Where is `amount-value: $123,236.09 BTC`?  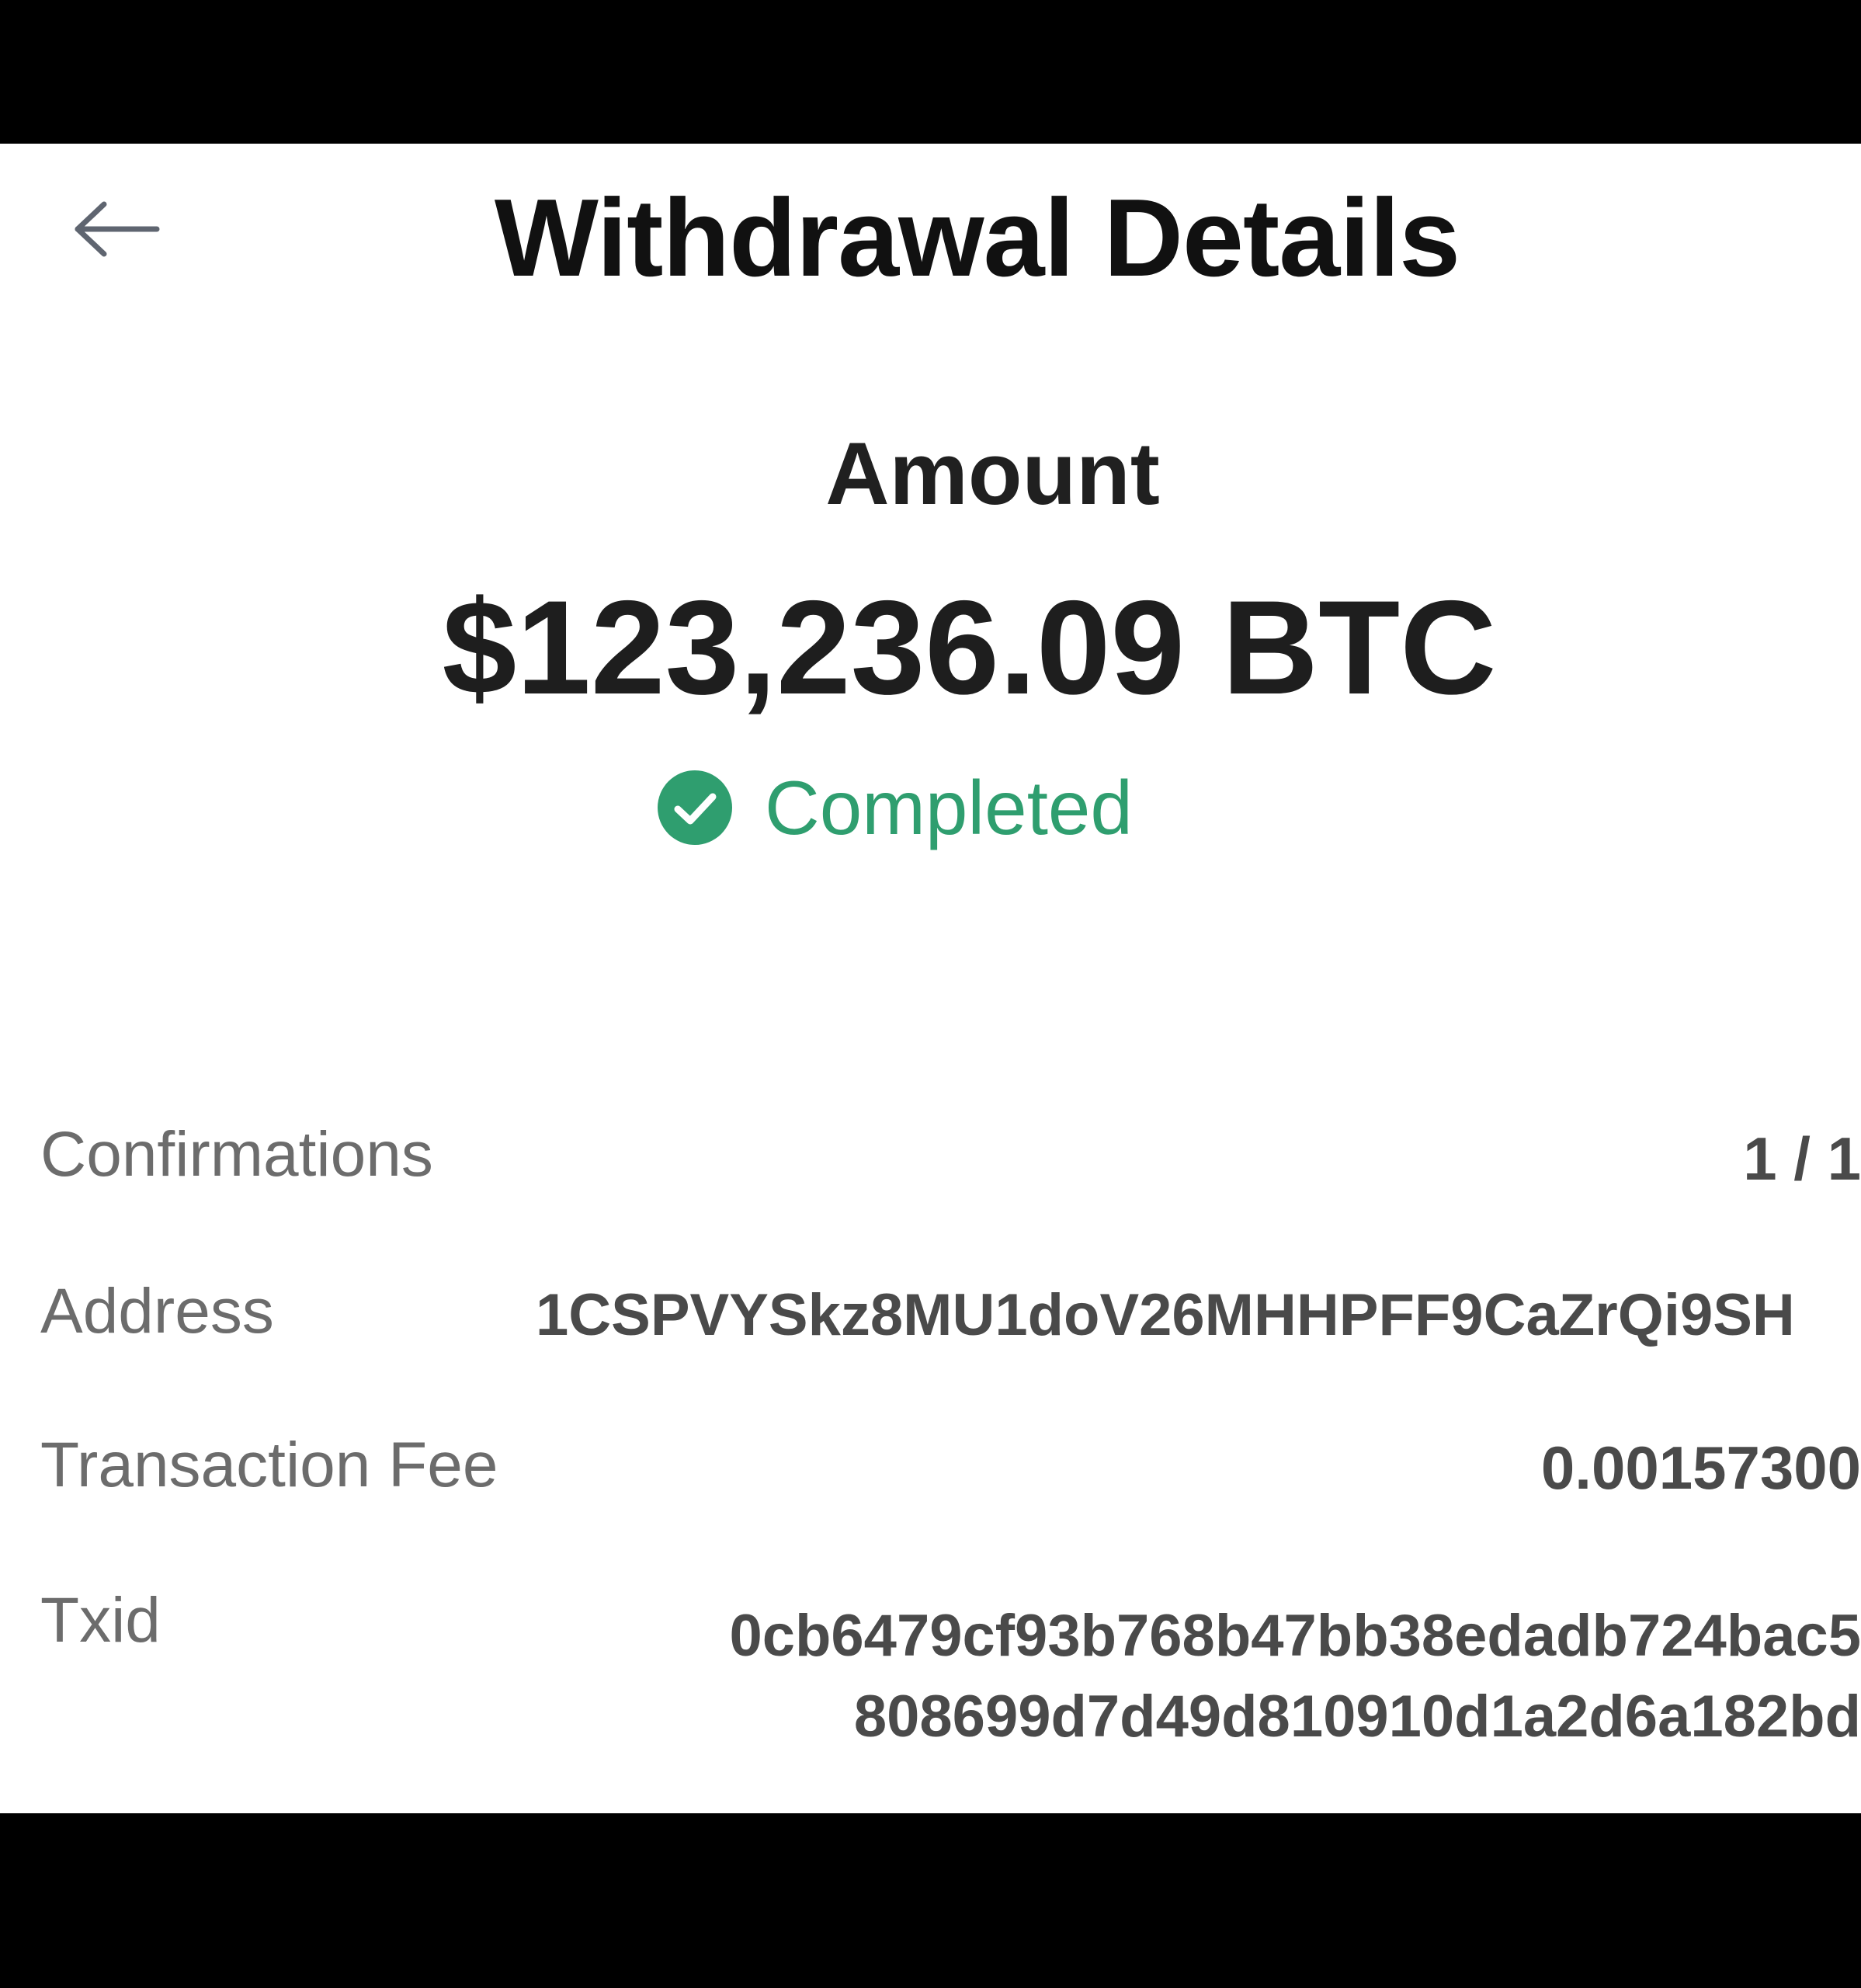
amount-value: $123,236.09 BTC is located at coordinates (969, 648).